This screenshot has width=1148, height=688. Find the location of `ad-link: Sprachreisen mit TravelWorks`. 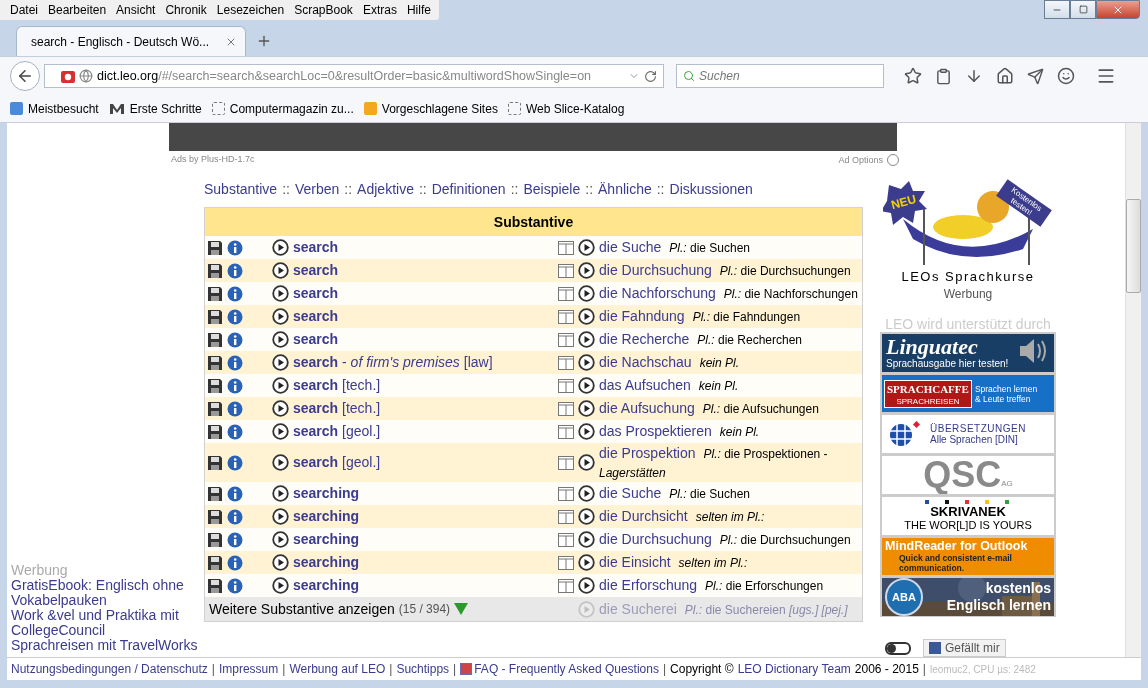

ad-link: Sprachreisen mit TravelWorks is located at coordinates (106, 645).